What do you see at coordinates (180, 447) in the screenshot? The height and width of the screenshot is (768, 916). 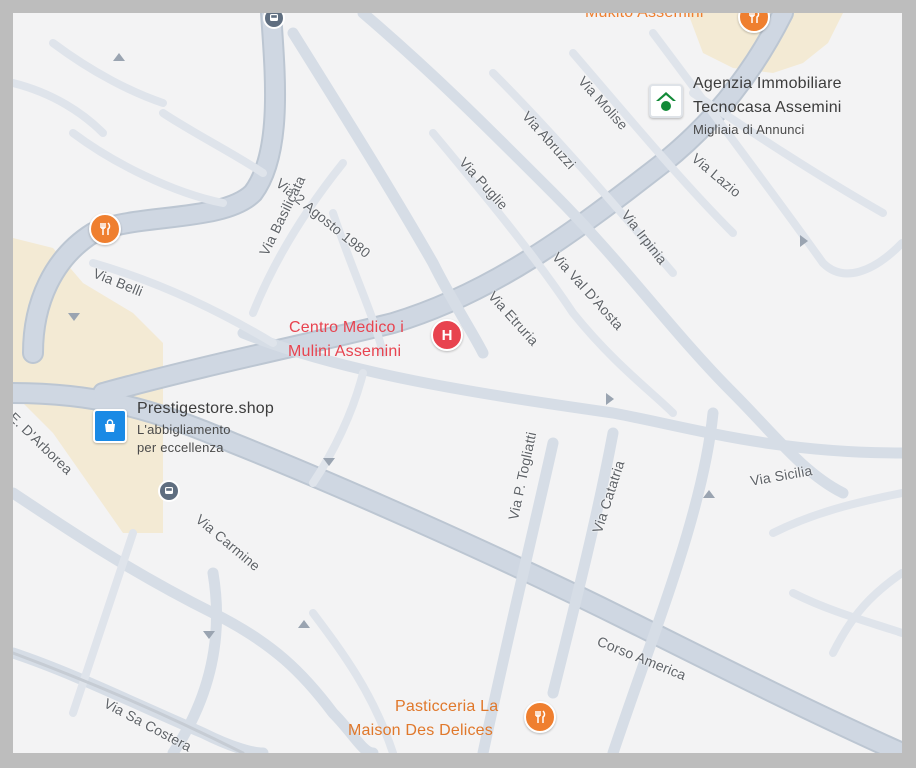 I see `poi-prestigestore-sub-2: per eccellenza` at bounding box center [180, 447].